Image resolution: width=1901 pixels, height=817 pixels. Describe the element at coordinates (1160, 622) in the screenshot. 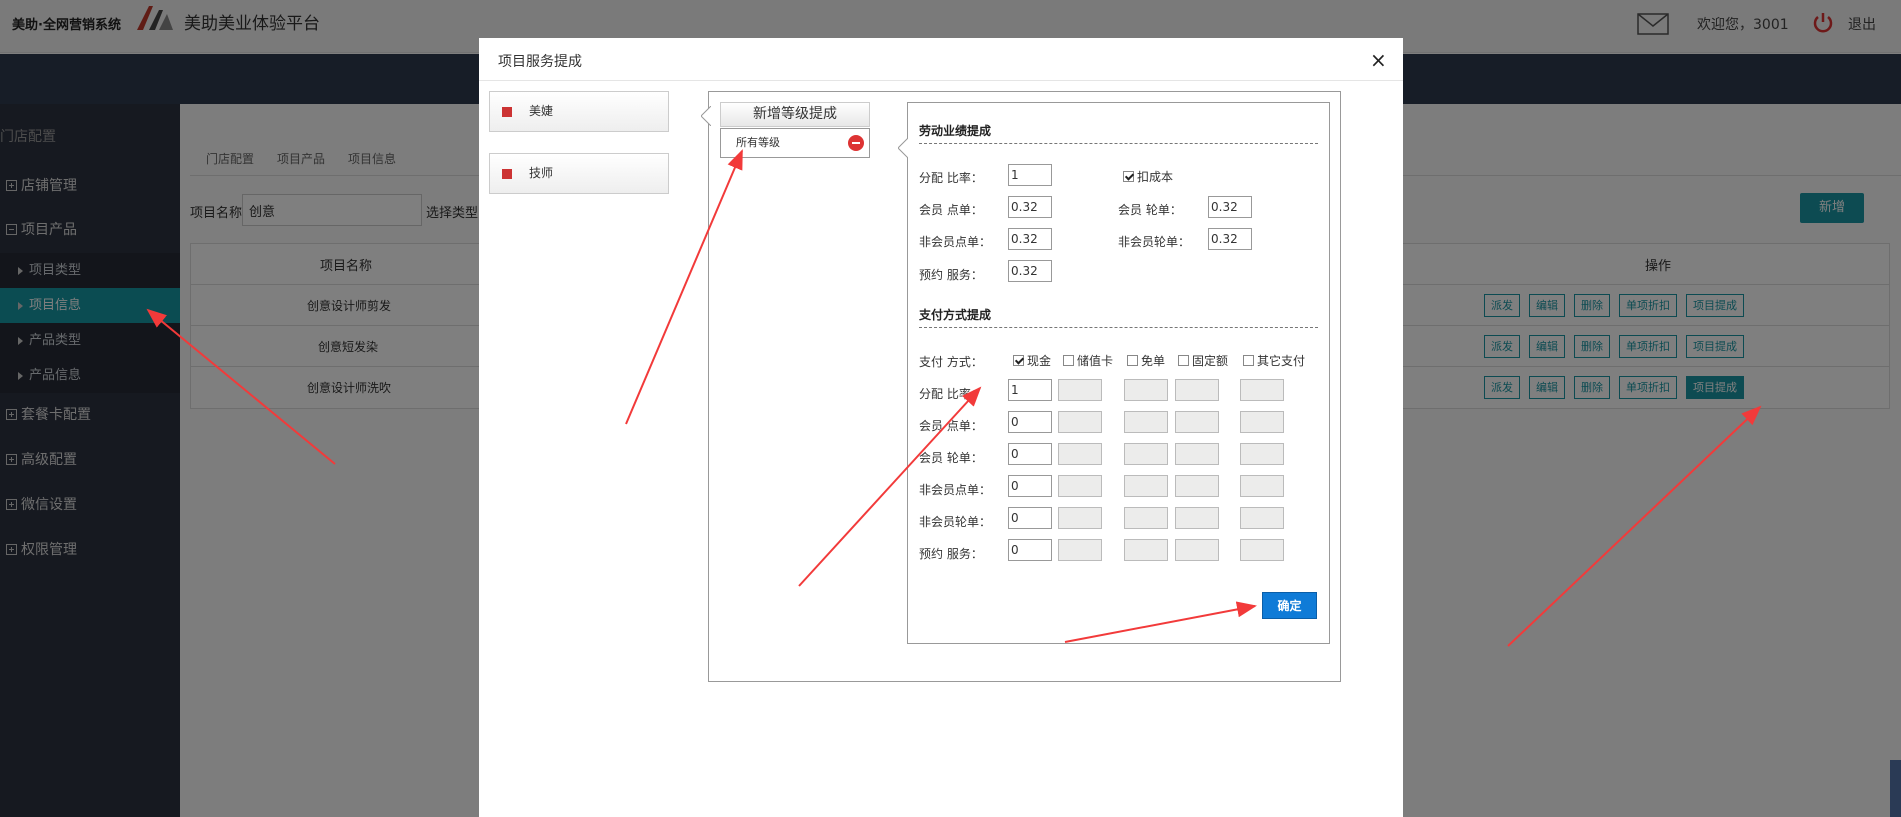

I see `arrow-to-confirm` at that location.